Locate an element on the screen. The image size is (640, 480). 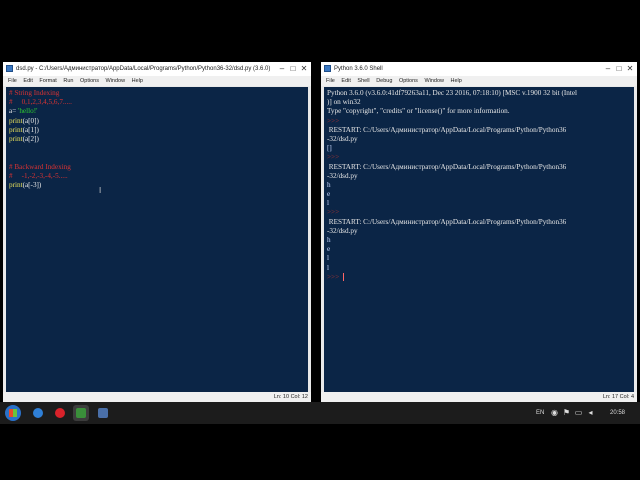
monitor-app-icon is located at coordinates (103, 413).